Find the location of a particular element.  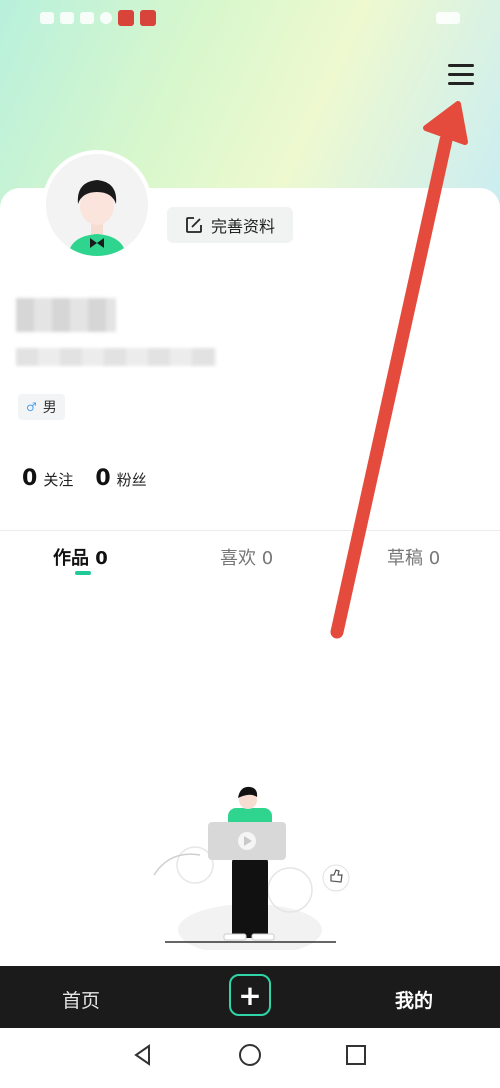

create-post-button: + is located at coordinates (250, 995).